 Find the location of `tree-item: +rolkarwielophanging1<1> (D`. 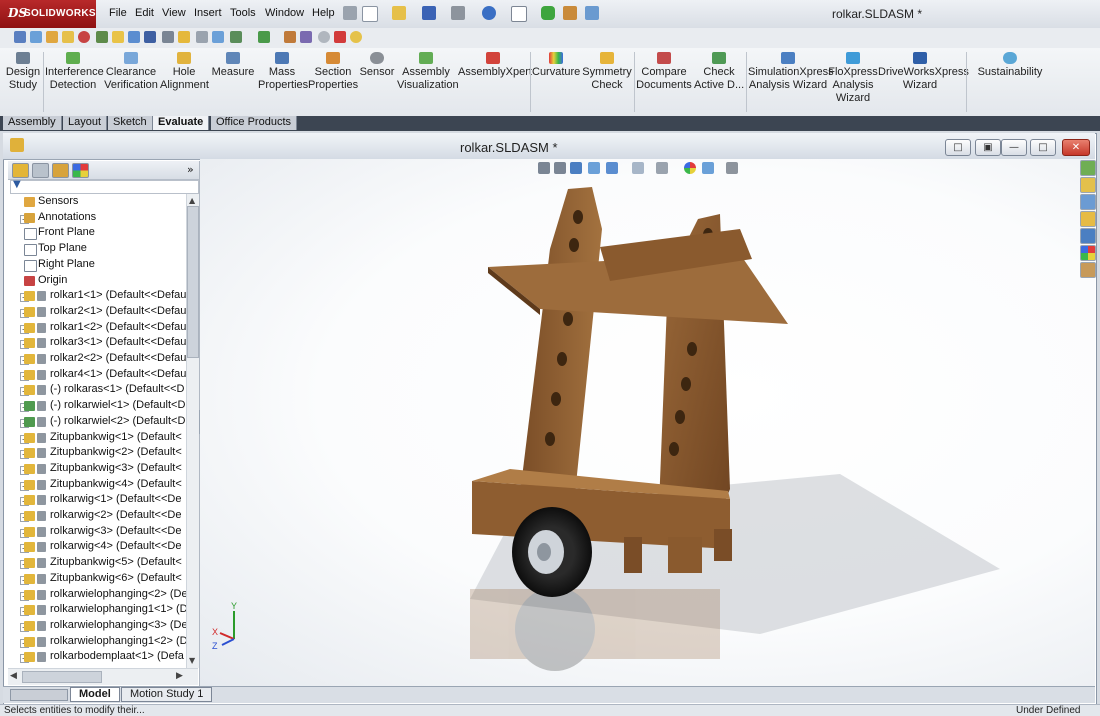

tree-item: +rolkarwielophanging1<1> (D is located at coordinates (97, 610).